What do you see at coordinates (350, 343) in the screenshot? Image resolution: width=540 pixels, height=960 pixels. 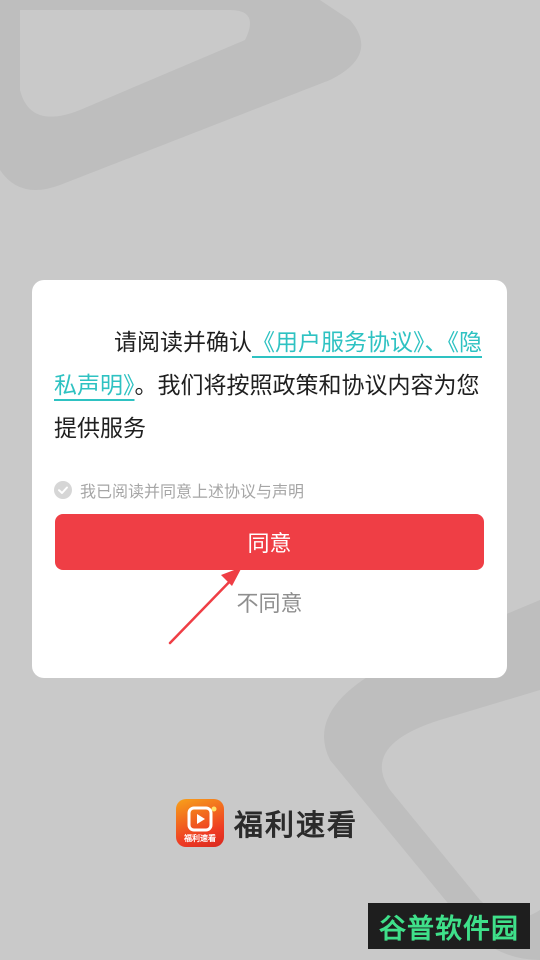 I see `user-agreement-link: 《用户服务协议》、` at bounding box center [350, 343].